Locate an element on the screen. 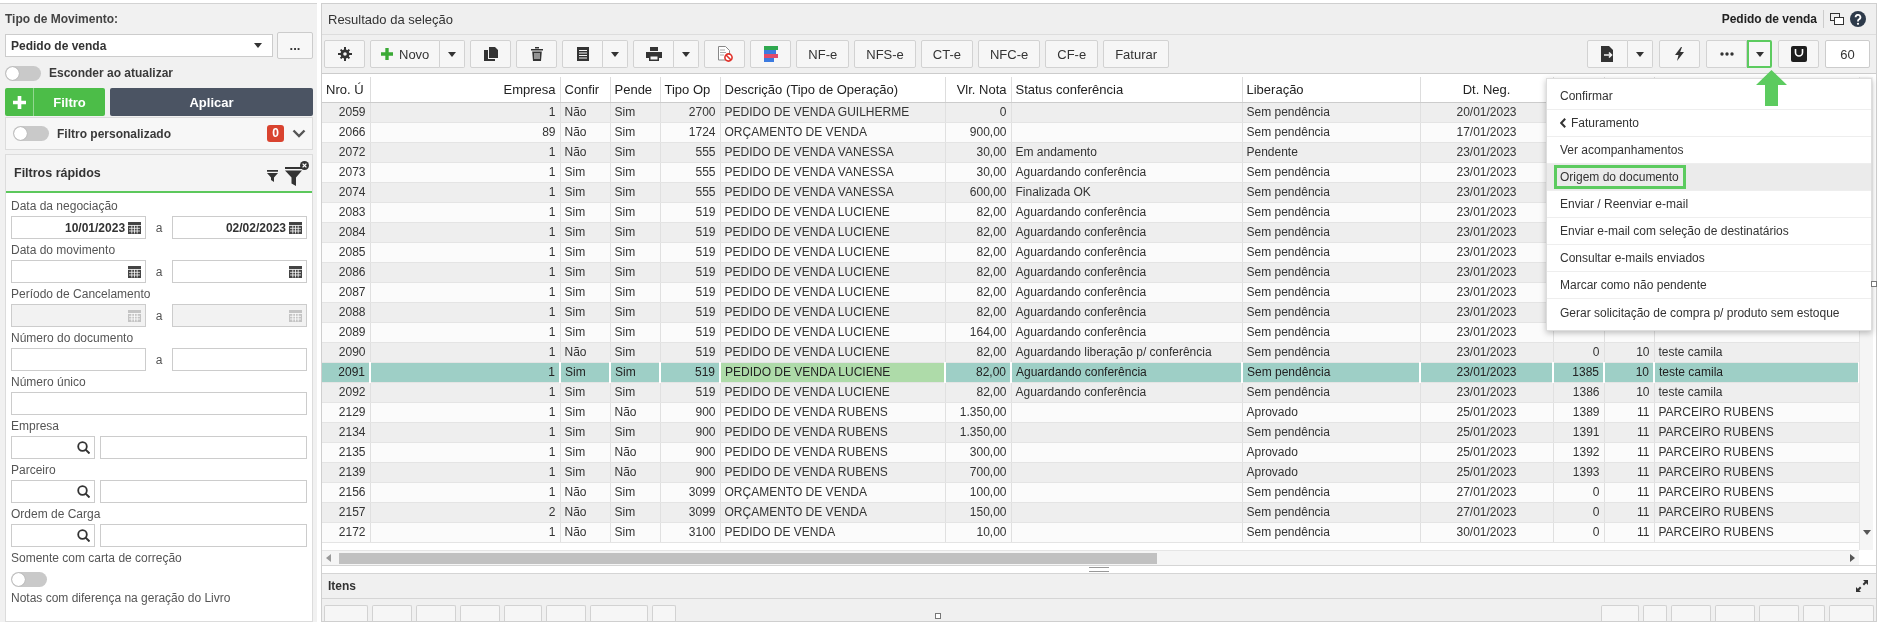 Image resolution: width=1885 pixels, height=622 pixels. column-header: Descrição (Tipo de Operação) is located at coordinates (832, 89).